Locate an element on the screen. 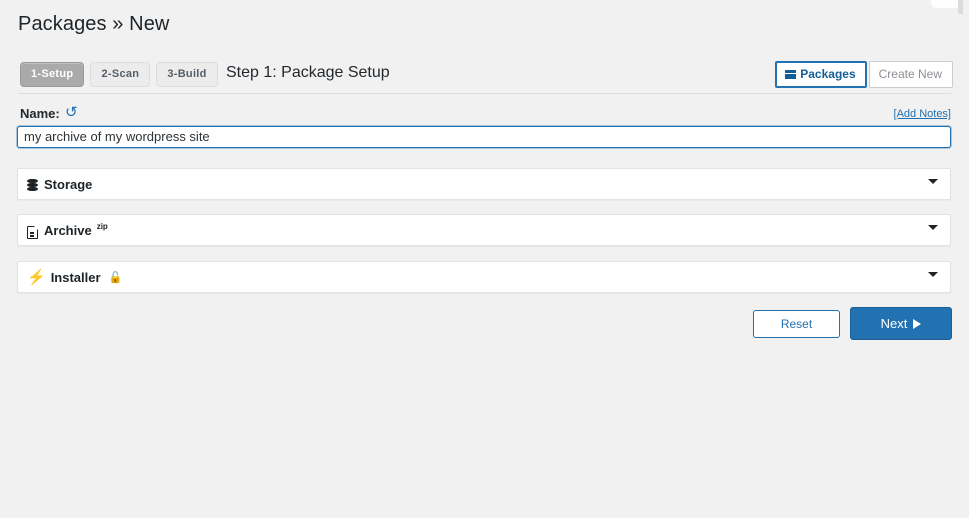 The width and height of the screenshot is (969, 518). step-heading: Step 1: Package Setup is located at coordinates (308, 72).